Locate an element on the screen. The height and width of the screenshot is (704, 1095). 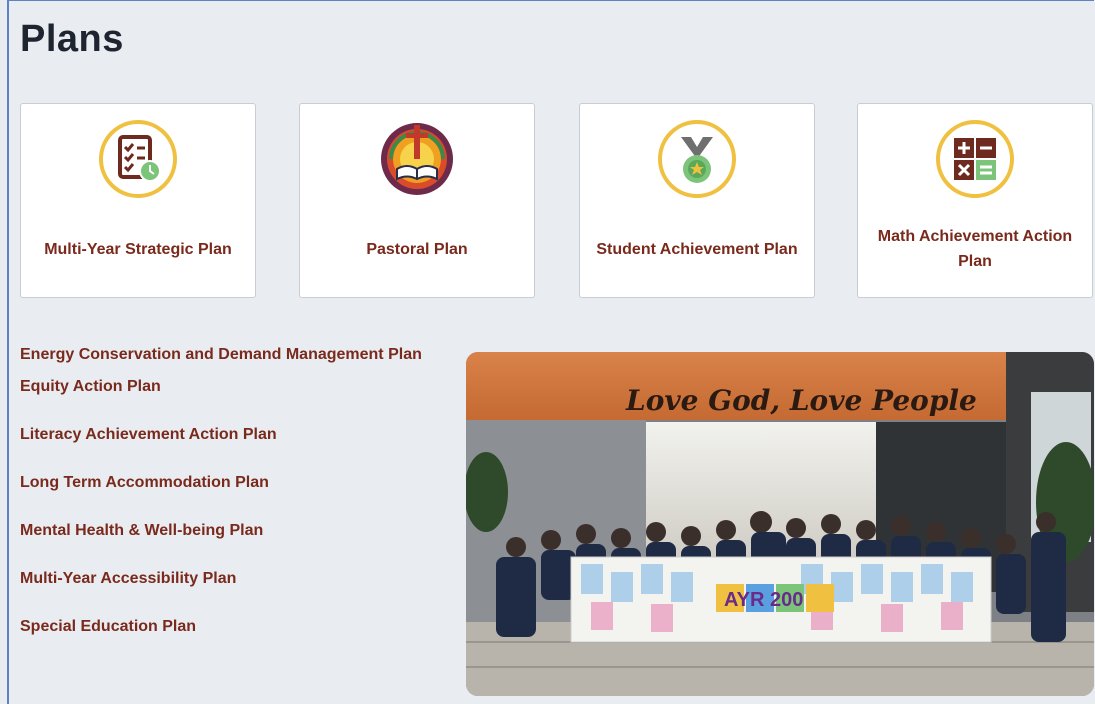
link-equity-action-plan: Equity Action Plan is located at coordinates (230, 387).